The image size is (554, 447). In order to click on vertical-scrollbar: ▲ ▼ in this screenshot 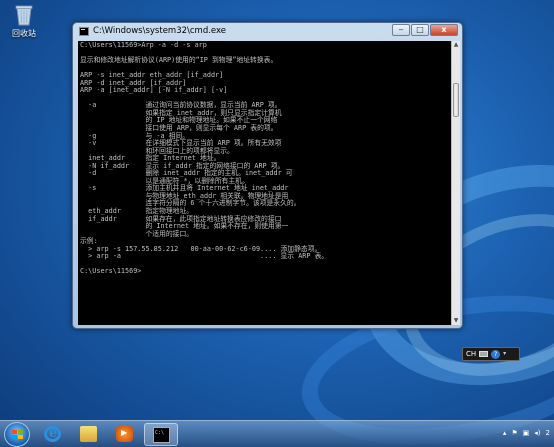, I will do `click(455, 183)`.